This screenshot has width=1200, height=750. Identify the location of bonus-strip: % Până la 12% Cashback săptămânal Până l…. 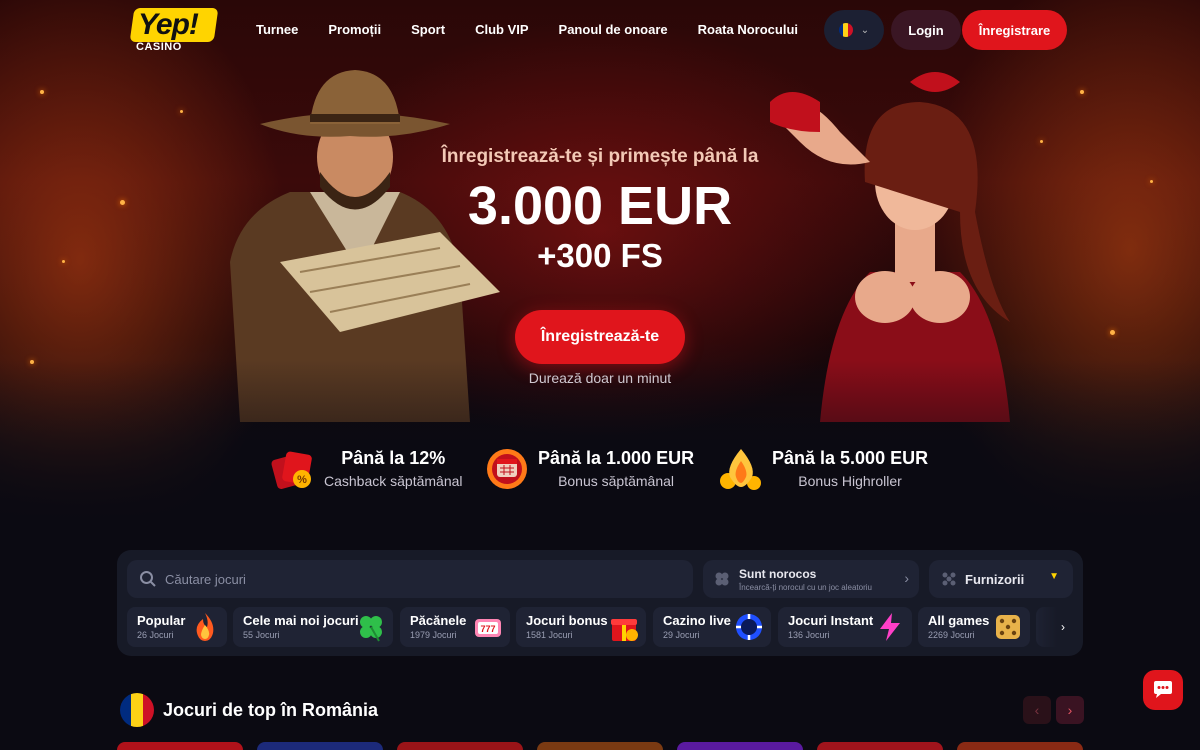
(600, 470).